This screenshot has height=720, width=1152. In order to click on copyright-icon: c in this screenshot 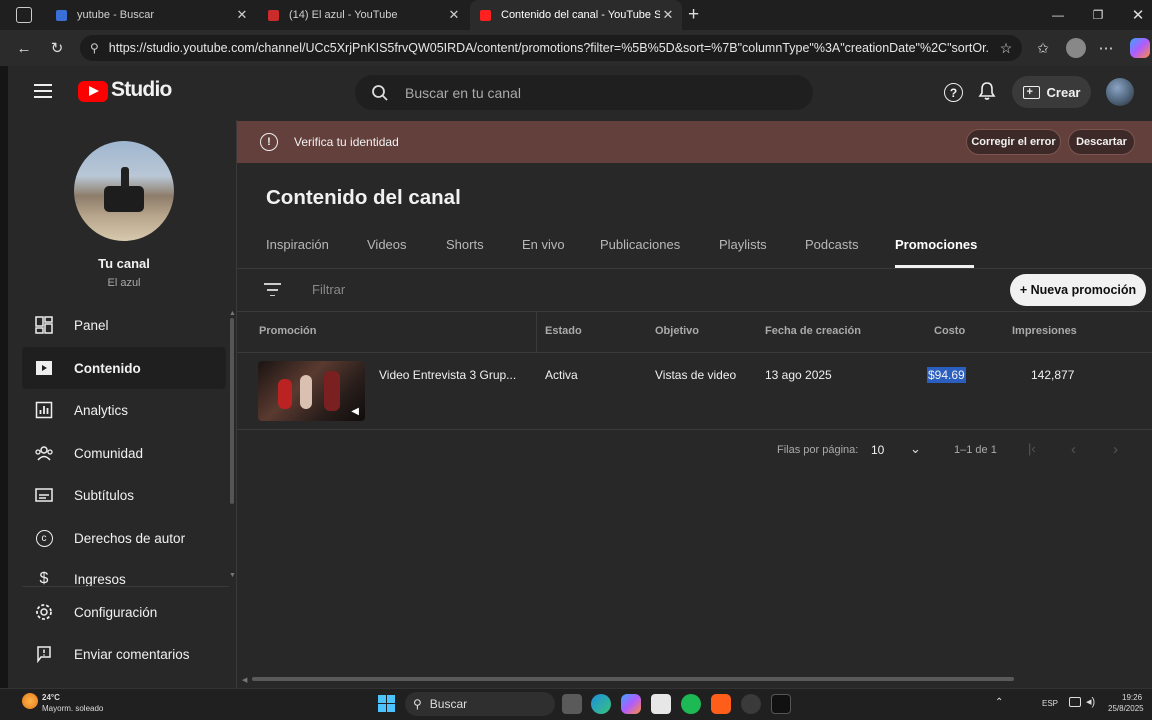, I will do `click(44, 538)`.